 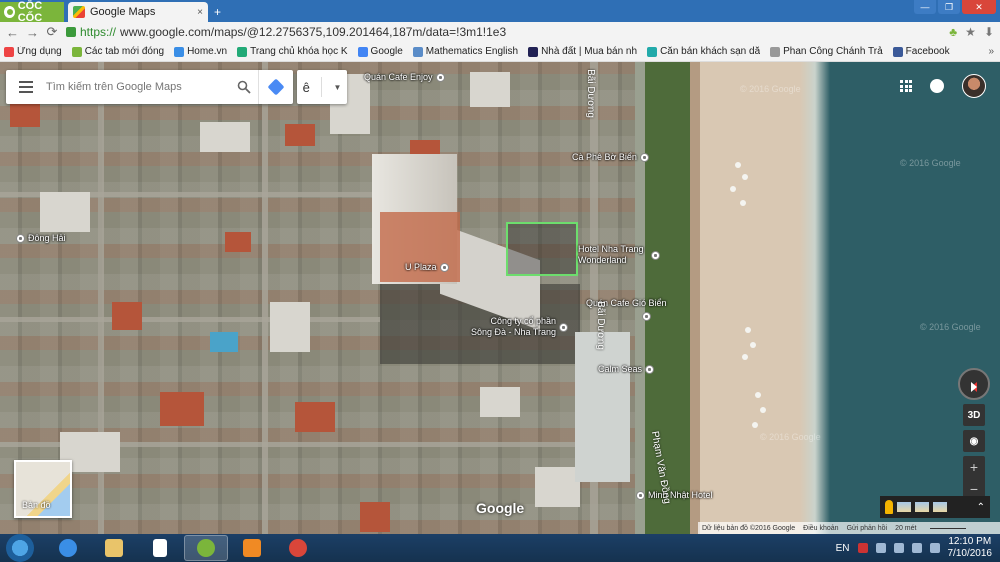 What do you see at coordinates (905, 528) in the screenshot?
I see `scale-label: 20 mét` at bounding box center [905, 528].